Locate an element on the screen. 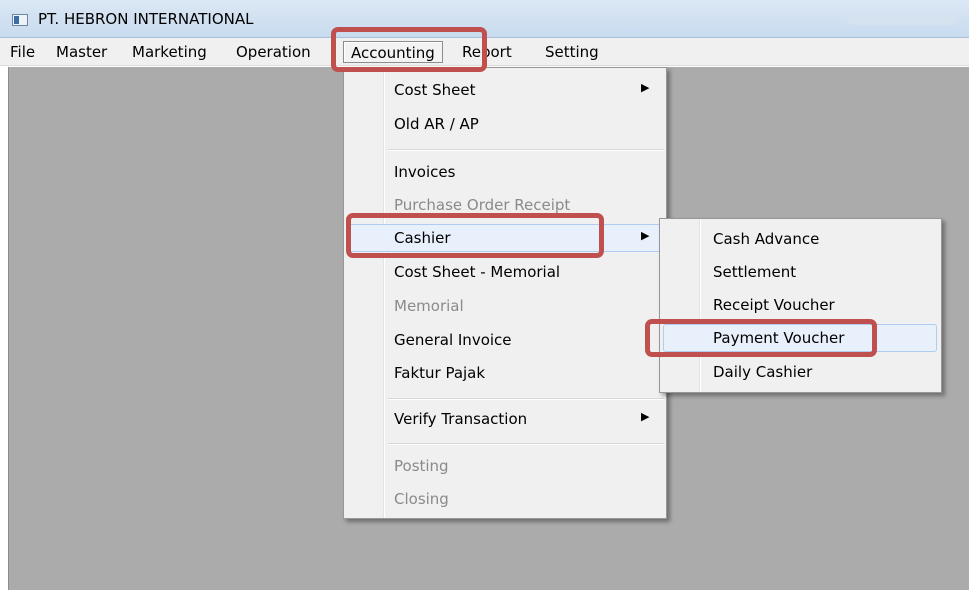 The height and width of the screenshot is (590, 969). menu-item-label: Cost Sheet is located at coordinates (435, 90).